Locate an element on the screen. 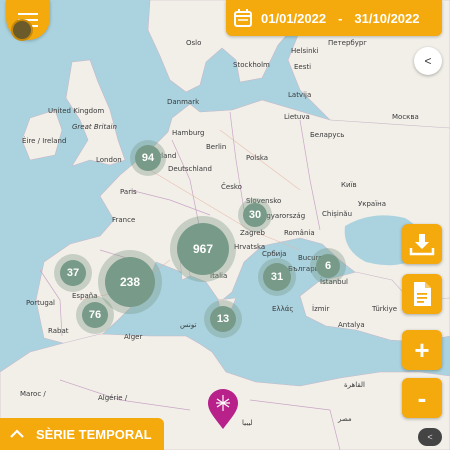 This screenshot has height=450, width=450. place-label: Portugal is located at coordinates (40, 303).